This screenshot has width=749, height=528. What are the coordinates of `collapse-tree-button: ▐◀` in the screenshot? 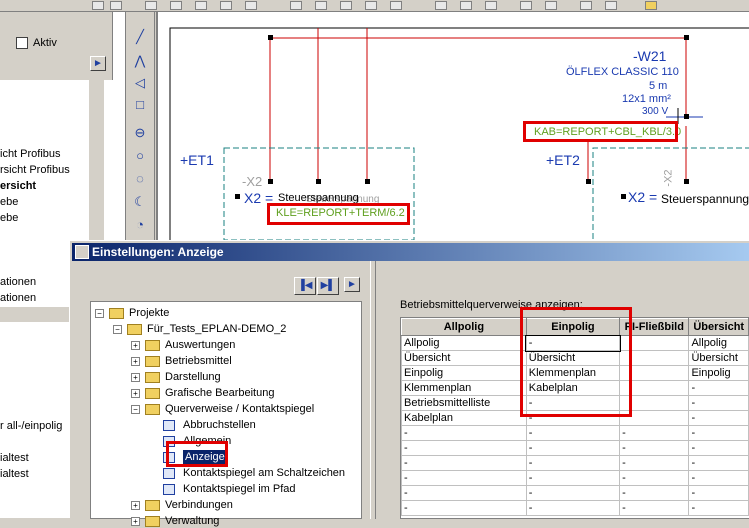 It's located at (305, 286).